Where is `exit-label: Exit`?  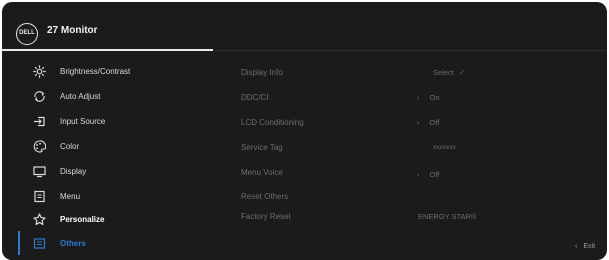 exit-label: Exit is located at coordinates (589, 246).